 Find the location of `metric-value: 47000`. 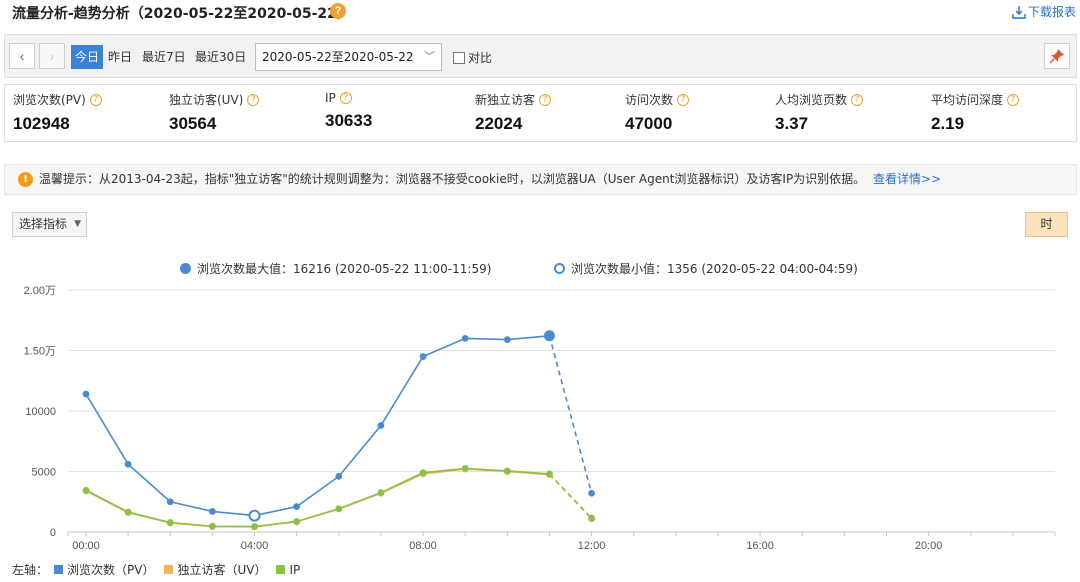

metric-value: 47000 is located at coordinates (649, 123).